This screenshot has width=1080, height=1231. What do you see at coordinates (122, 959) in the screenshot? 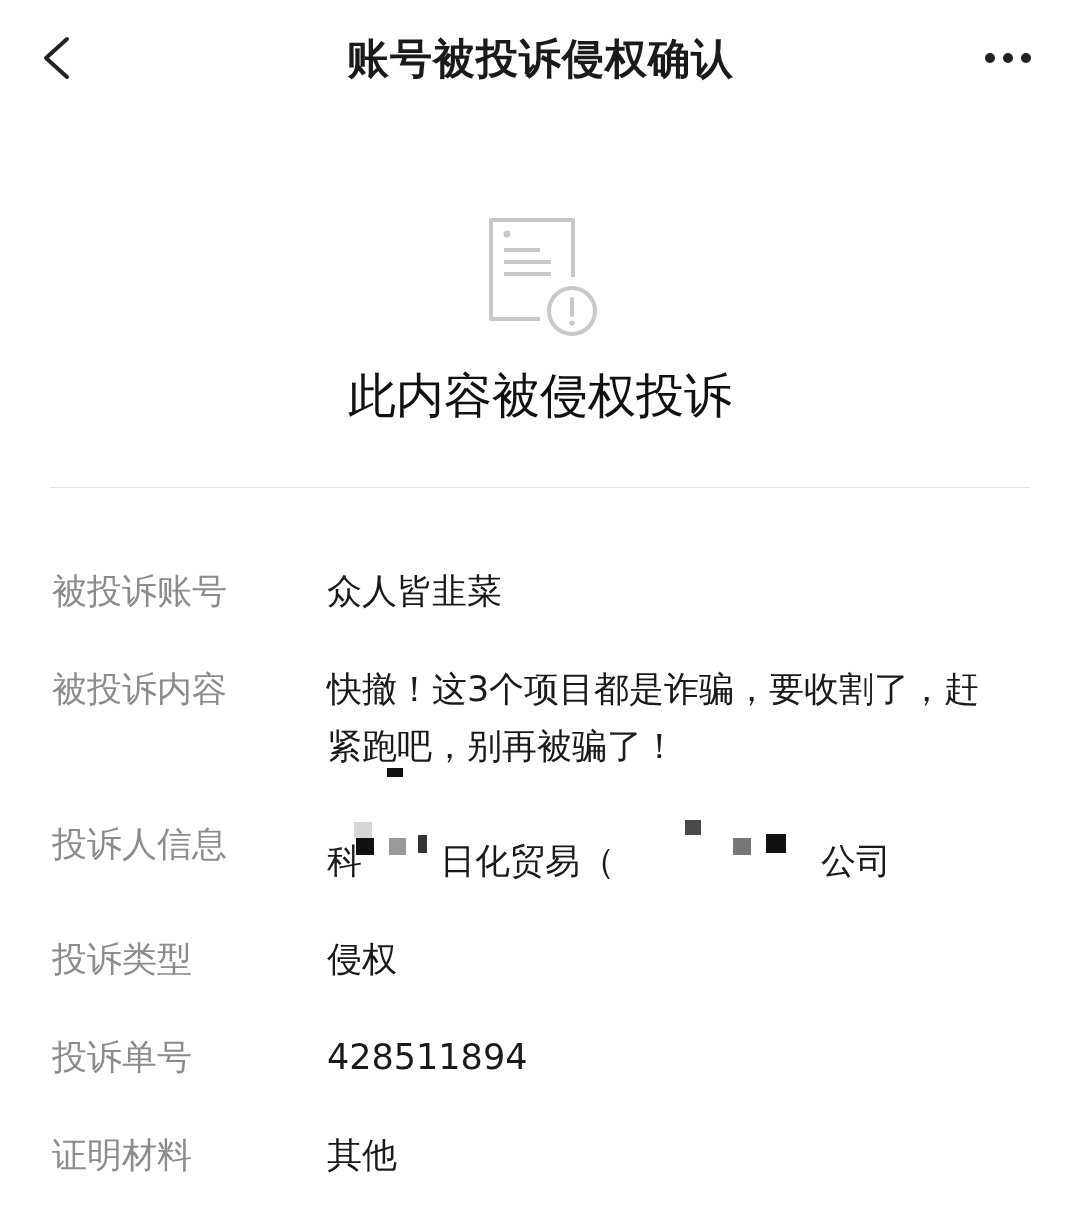
I see `field-label: 投诉类型` at bounding box center [122, 959].